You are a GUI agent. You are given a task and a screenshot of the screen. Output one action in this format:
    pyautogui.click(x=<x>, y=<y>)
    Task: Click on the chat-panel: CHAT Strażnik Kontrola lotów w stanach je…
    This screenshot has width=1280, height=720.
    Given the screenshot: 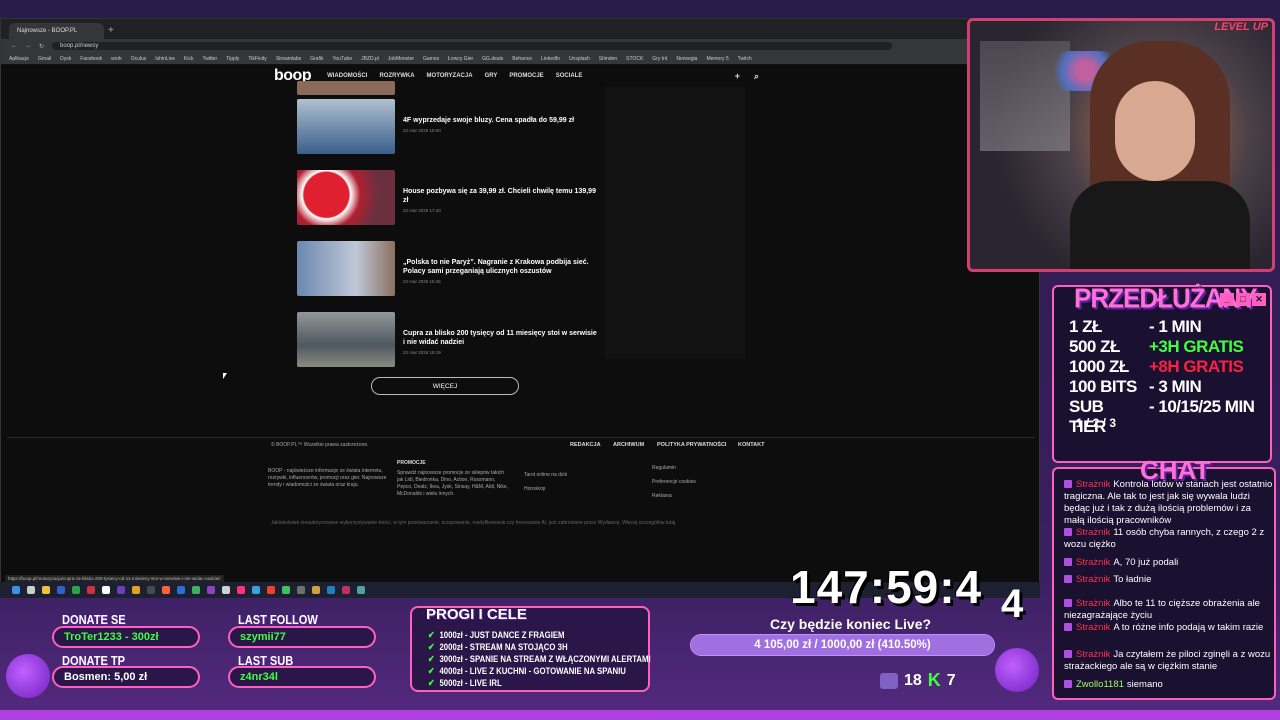 What is the action you would take?
    pyautogui.click(x=1164, y=577)
    